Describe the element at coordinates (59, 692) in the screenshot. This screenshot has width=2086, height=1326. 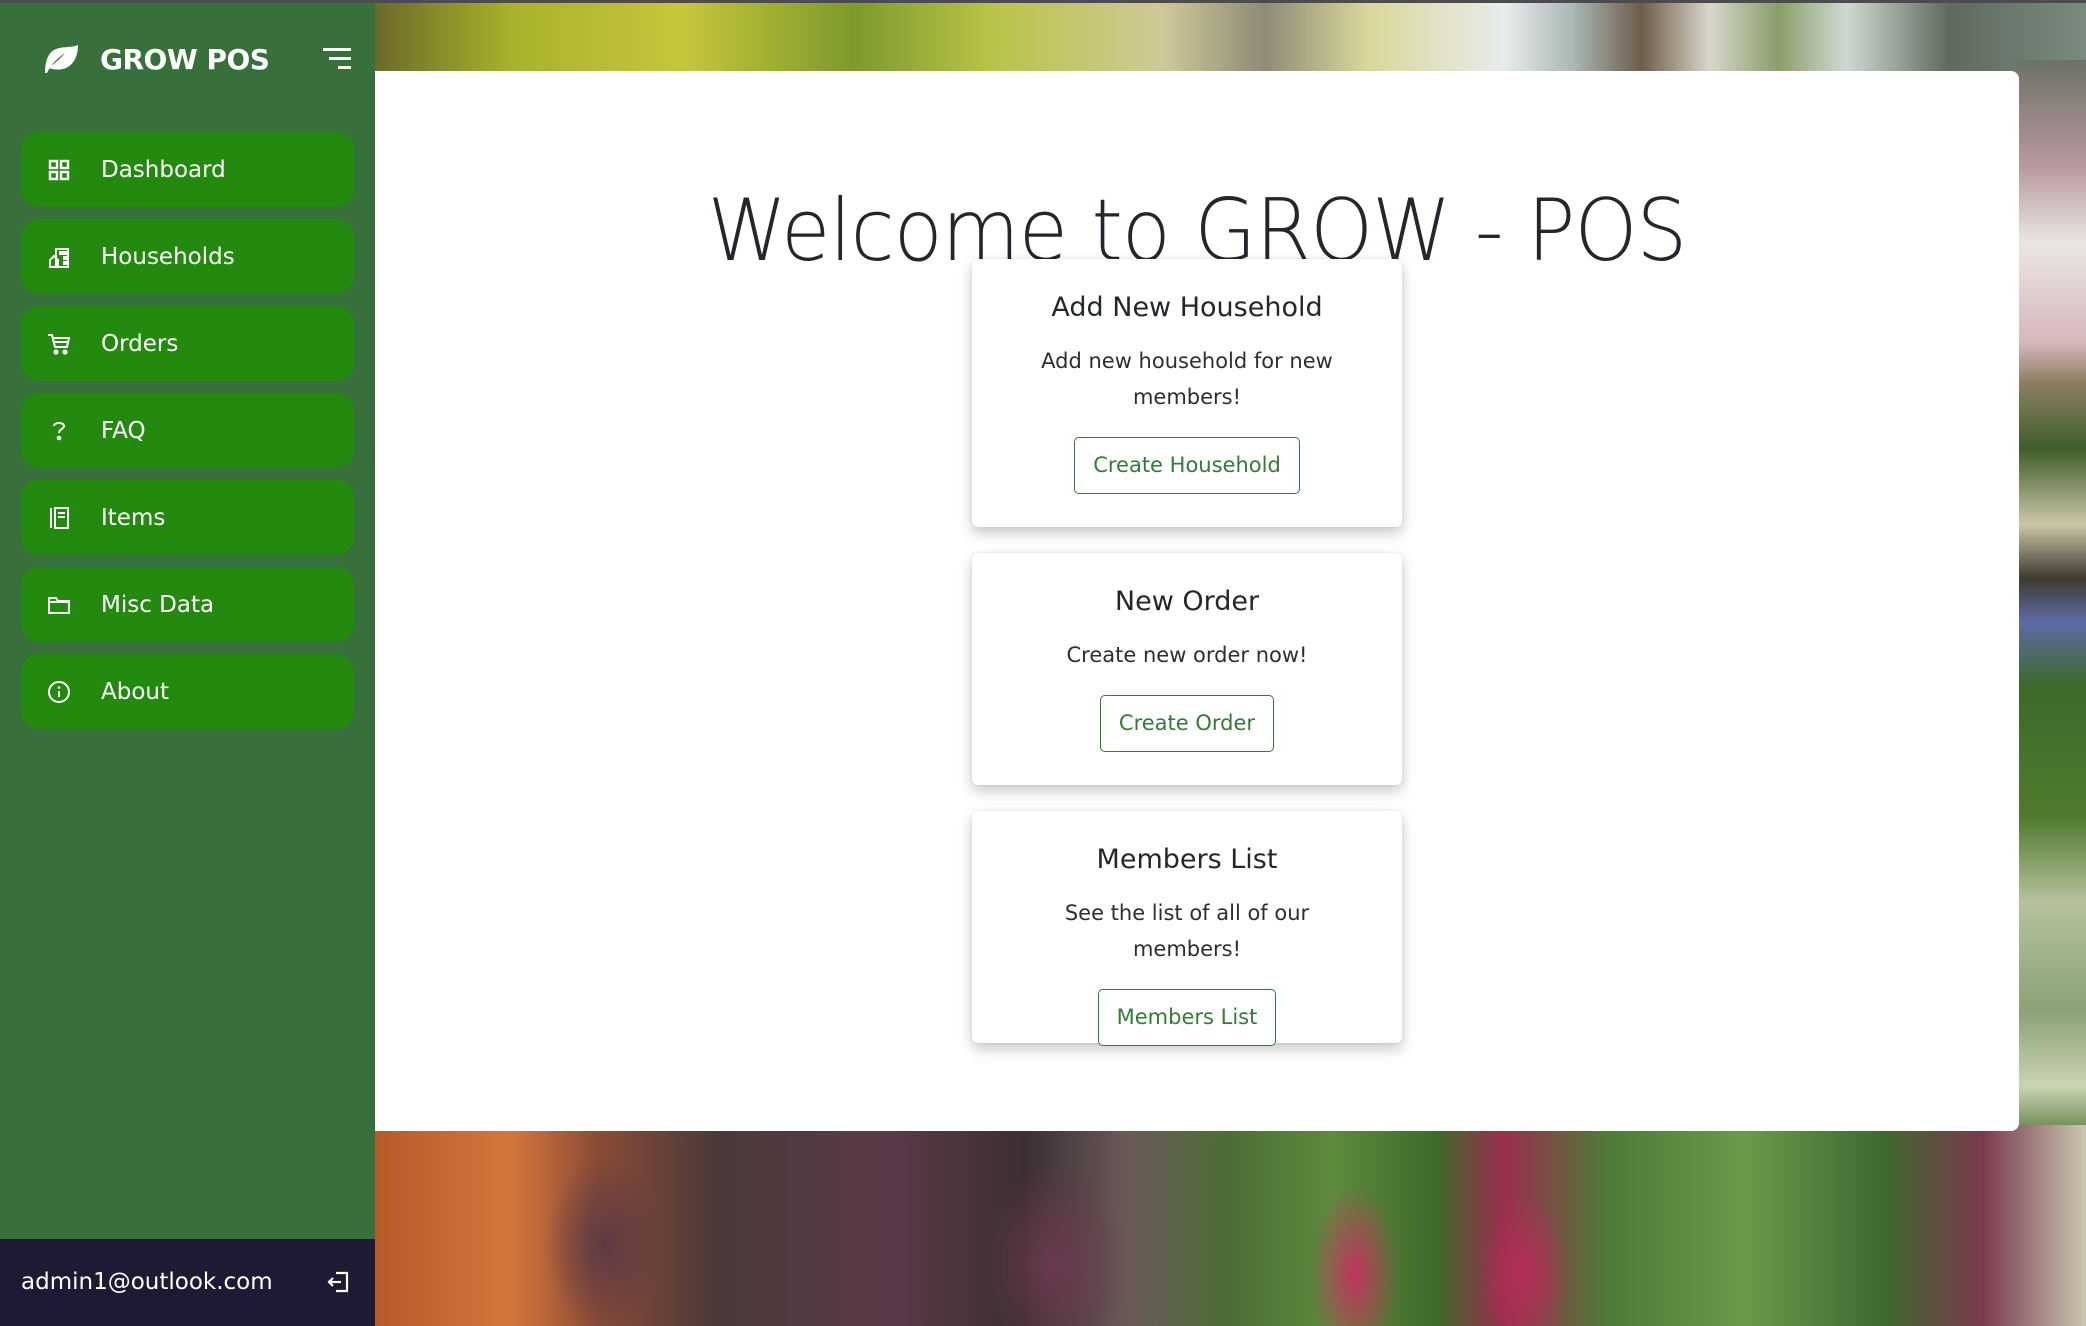
I see `info-circle-icon` at that location.